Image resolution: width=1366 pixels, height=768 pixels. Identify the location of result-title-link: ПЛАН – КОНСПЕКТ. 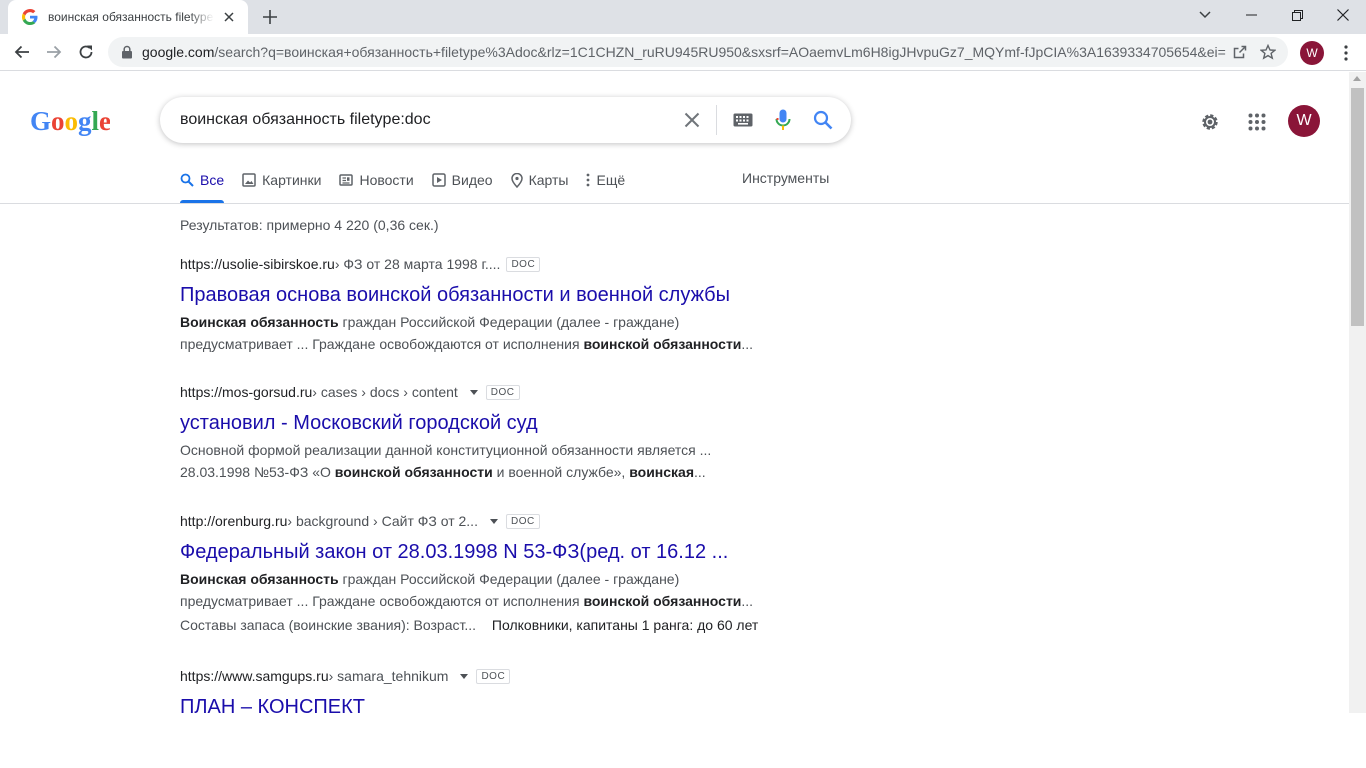
(490, 703).